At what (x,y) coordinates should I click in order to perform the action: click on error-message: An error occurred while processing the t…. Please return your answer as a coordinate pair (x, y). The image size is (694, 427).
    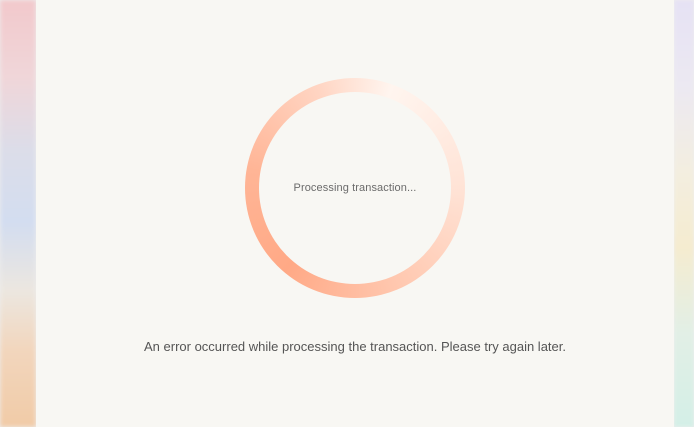
    Looking at the image, I should click on (355, 346).